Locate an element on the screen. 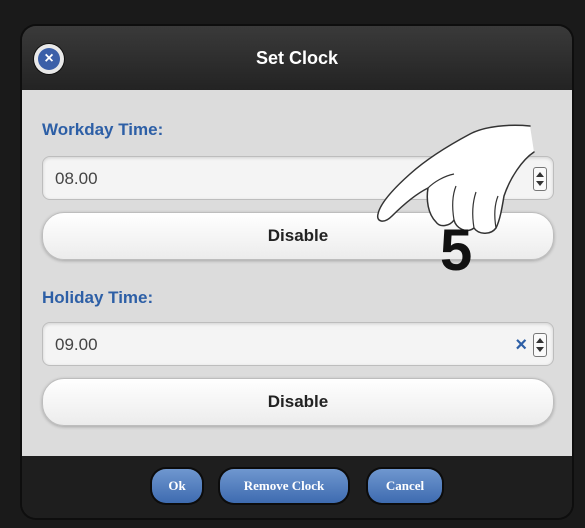 The image size is (585, 528). dialog-title: Set Clock is located at coordinates (297, 58).